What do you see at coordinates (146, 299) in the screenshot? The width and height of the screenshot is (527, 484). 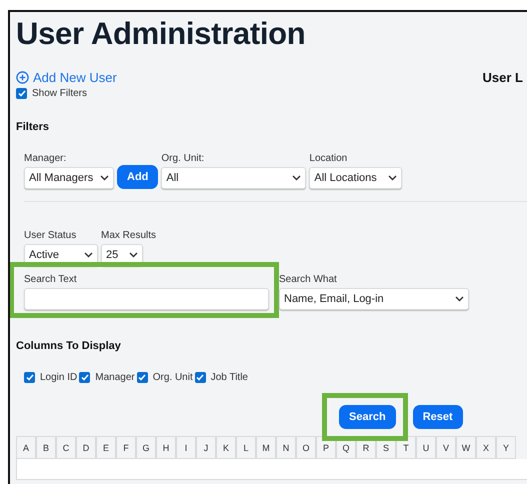 I see `search-text-field` at bounding box center [146, 299].